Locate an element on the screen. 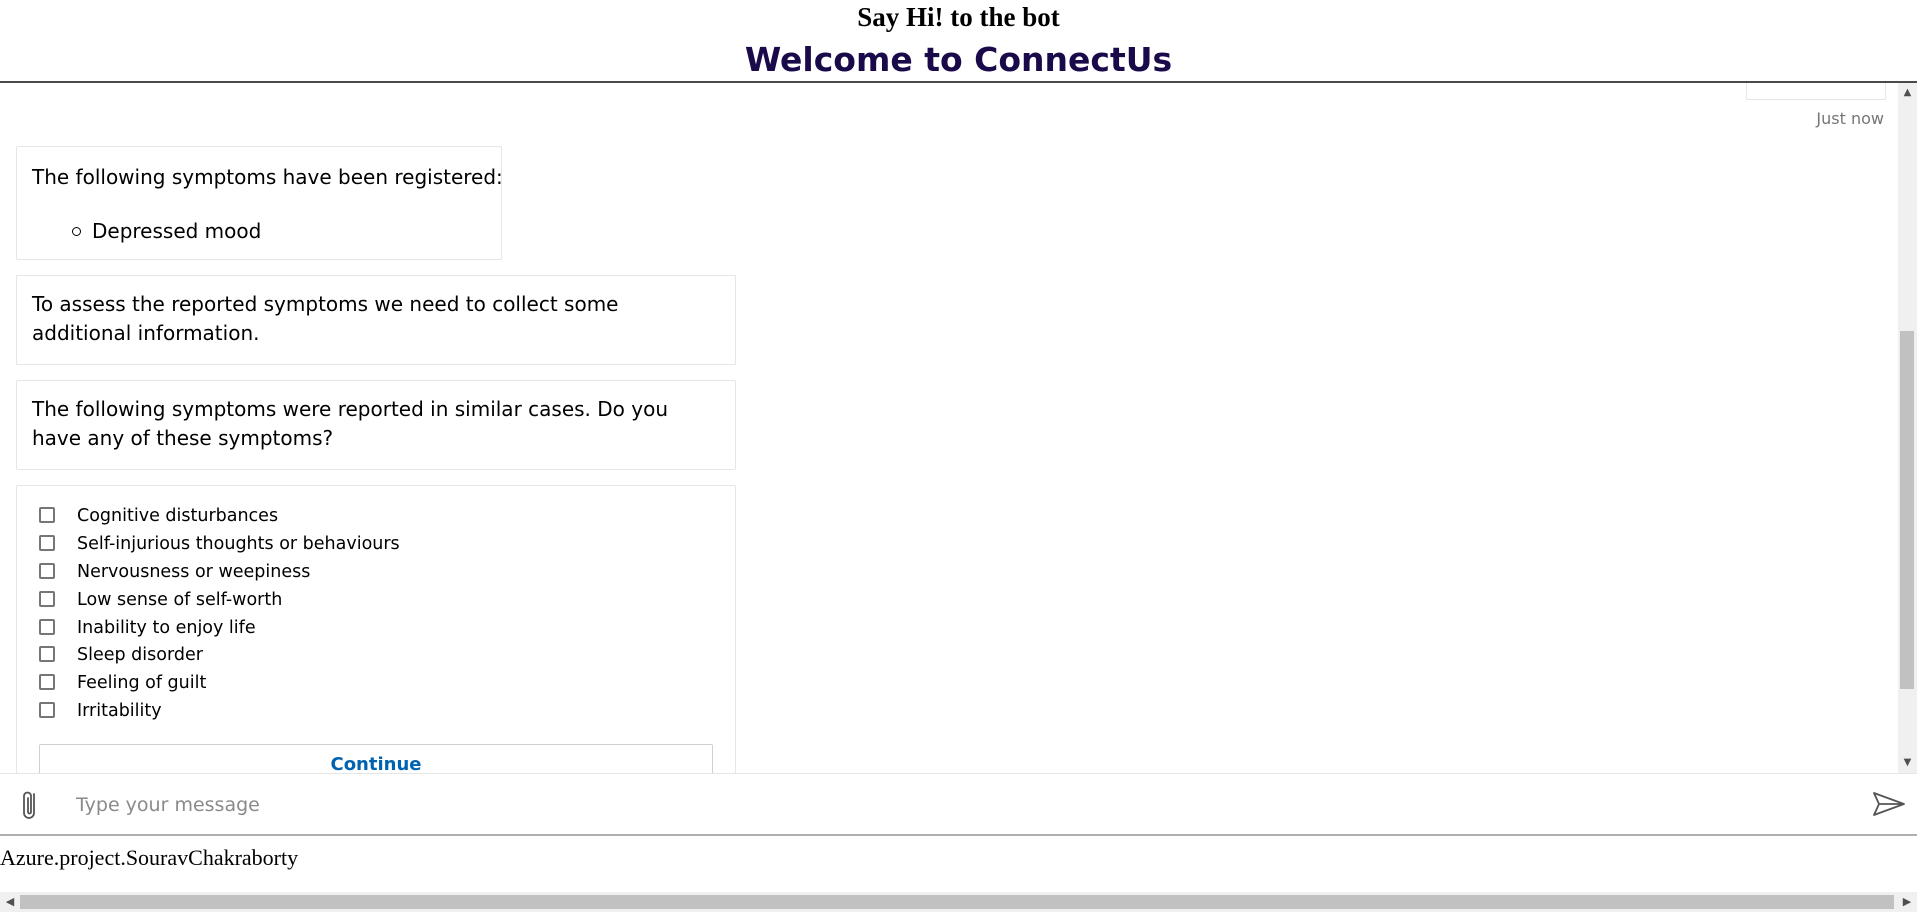 This screenshot has width=1917, height=912. bullet-circle-icon is located at coordinates (76, 231).